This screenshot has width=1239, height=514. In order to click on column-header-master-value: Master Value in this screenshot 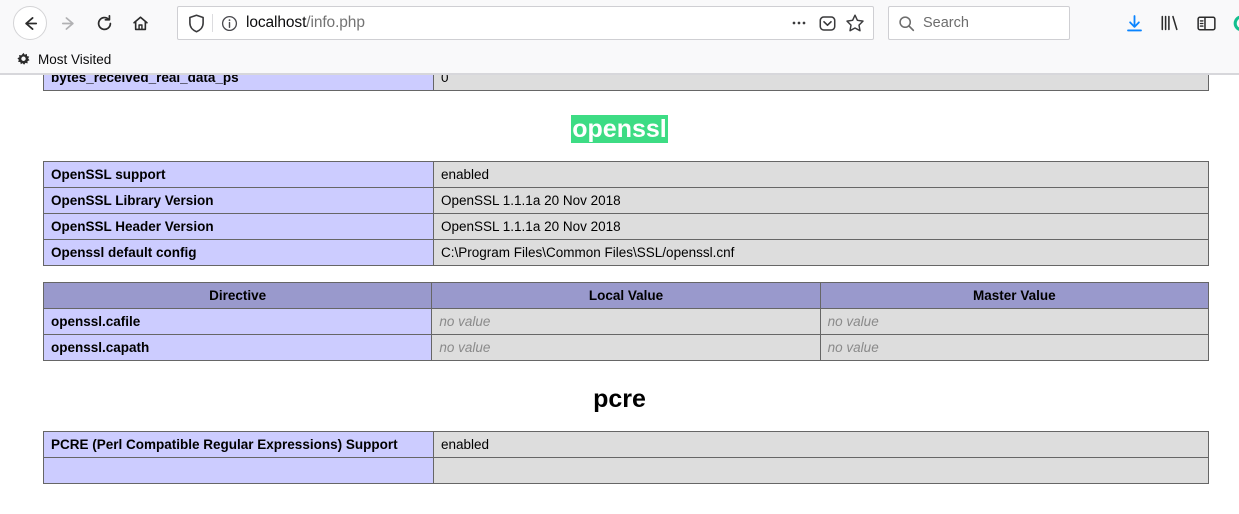, I will do `click(1014, 295)`.